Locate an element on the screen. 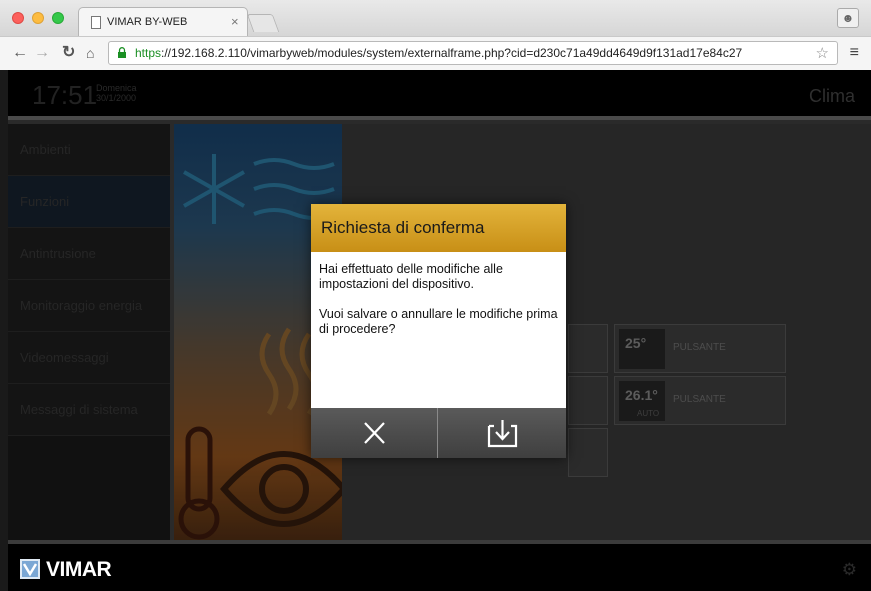  app-footer: VIMAR ⚙ is located at coordinates (439, 565).